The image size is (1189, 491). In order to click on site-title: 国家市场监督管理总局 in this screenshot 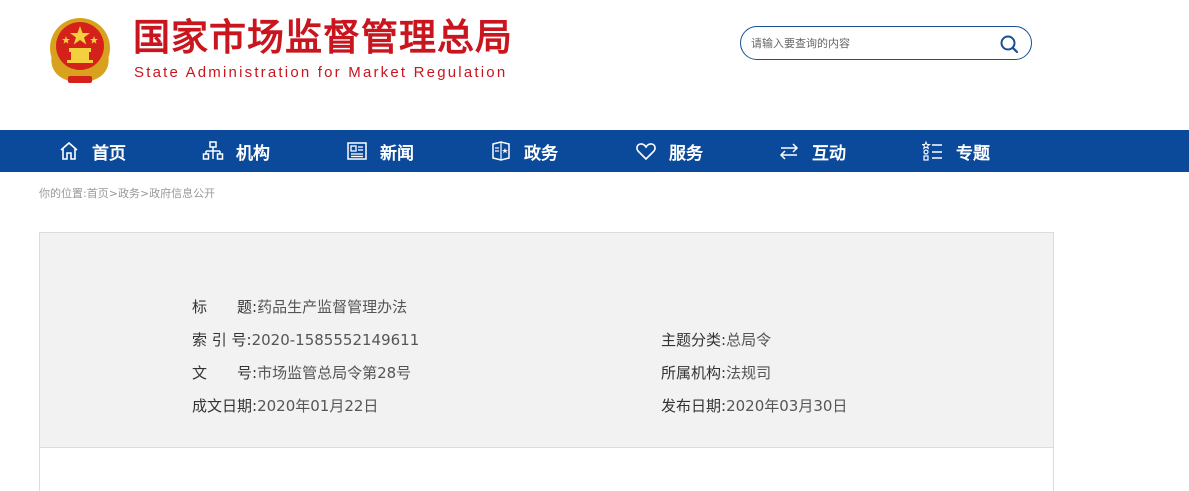, I will do `click(323, 38)`.